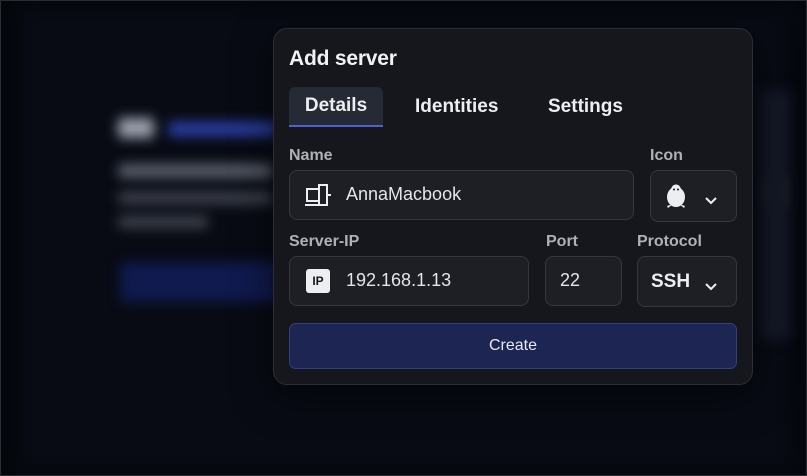 This screenshot has width=807, height=476. Describe the element at coordinates (671, 281) in the screenshot. I see `protocol-value: SSH` at that location.